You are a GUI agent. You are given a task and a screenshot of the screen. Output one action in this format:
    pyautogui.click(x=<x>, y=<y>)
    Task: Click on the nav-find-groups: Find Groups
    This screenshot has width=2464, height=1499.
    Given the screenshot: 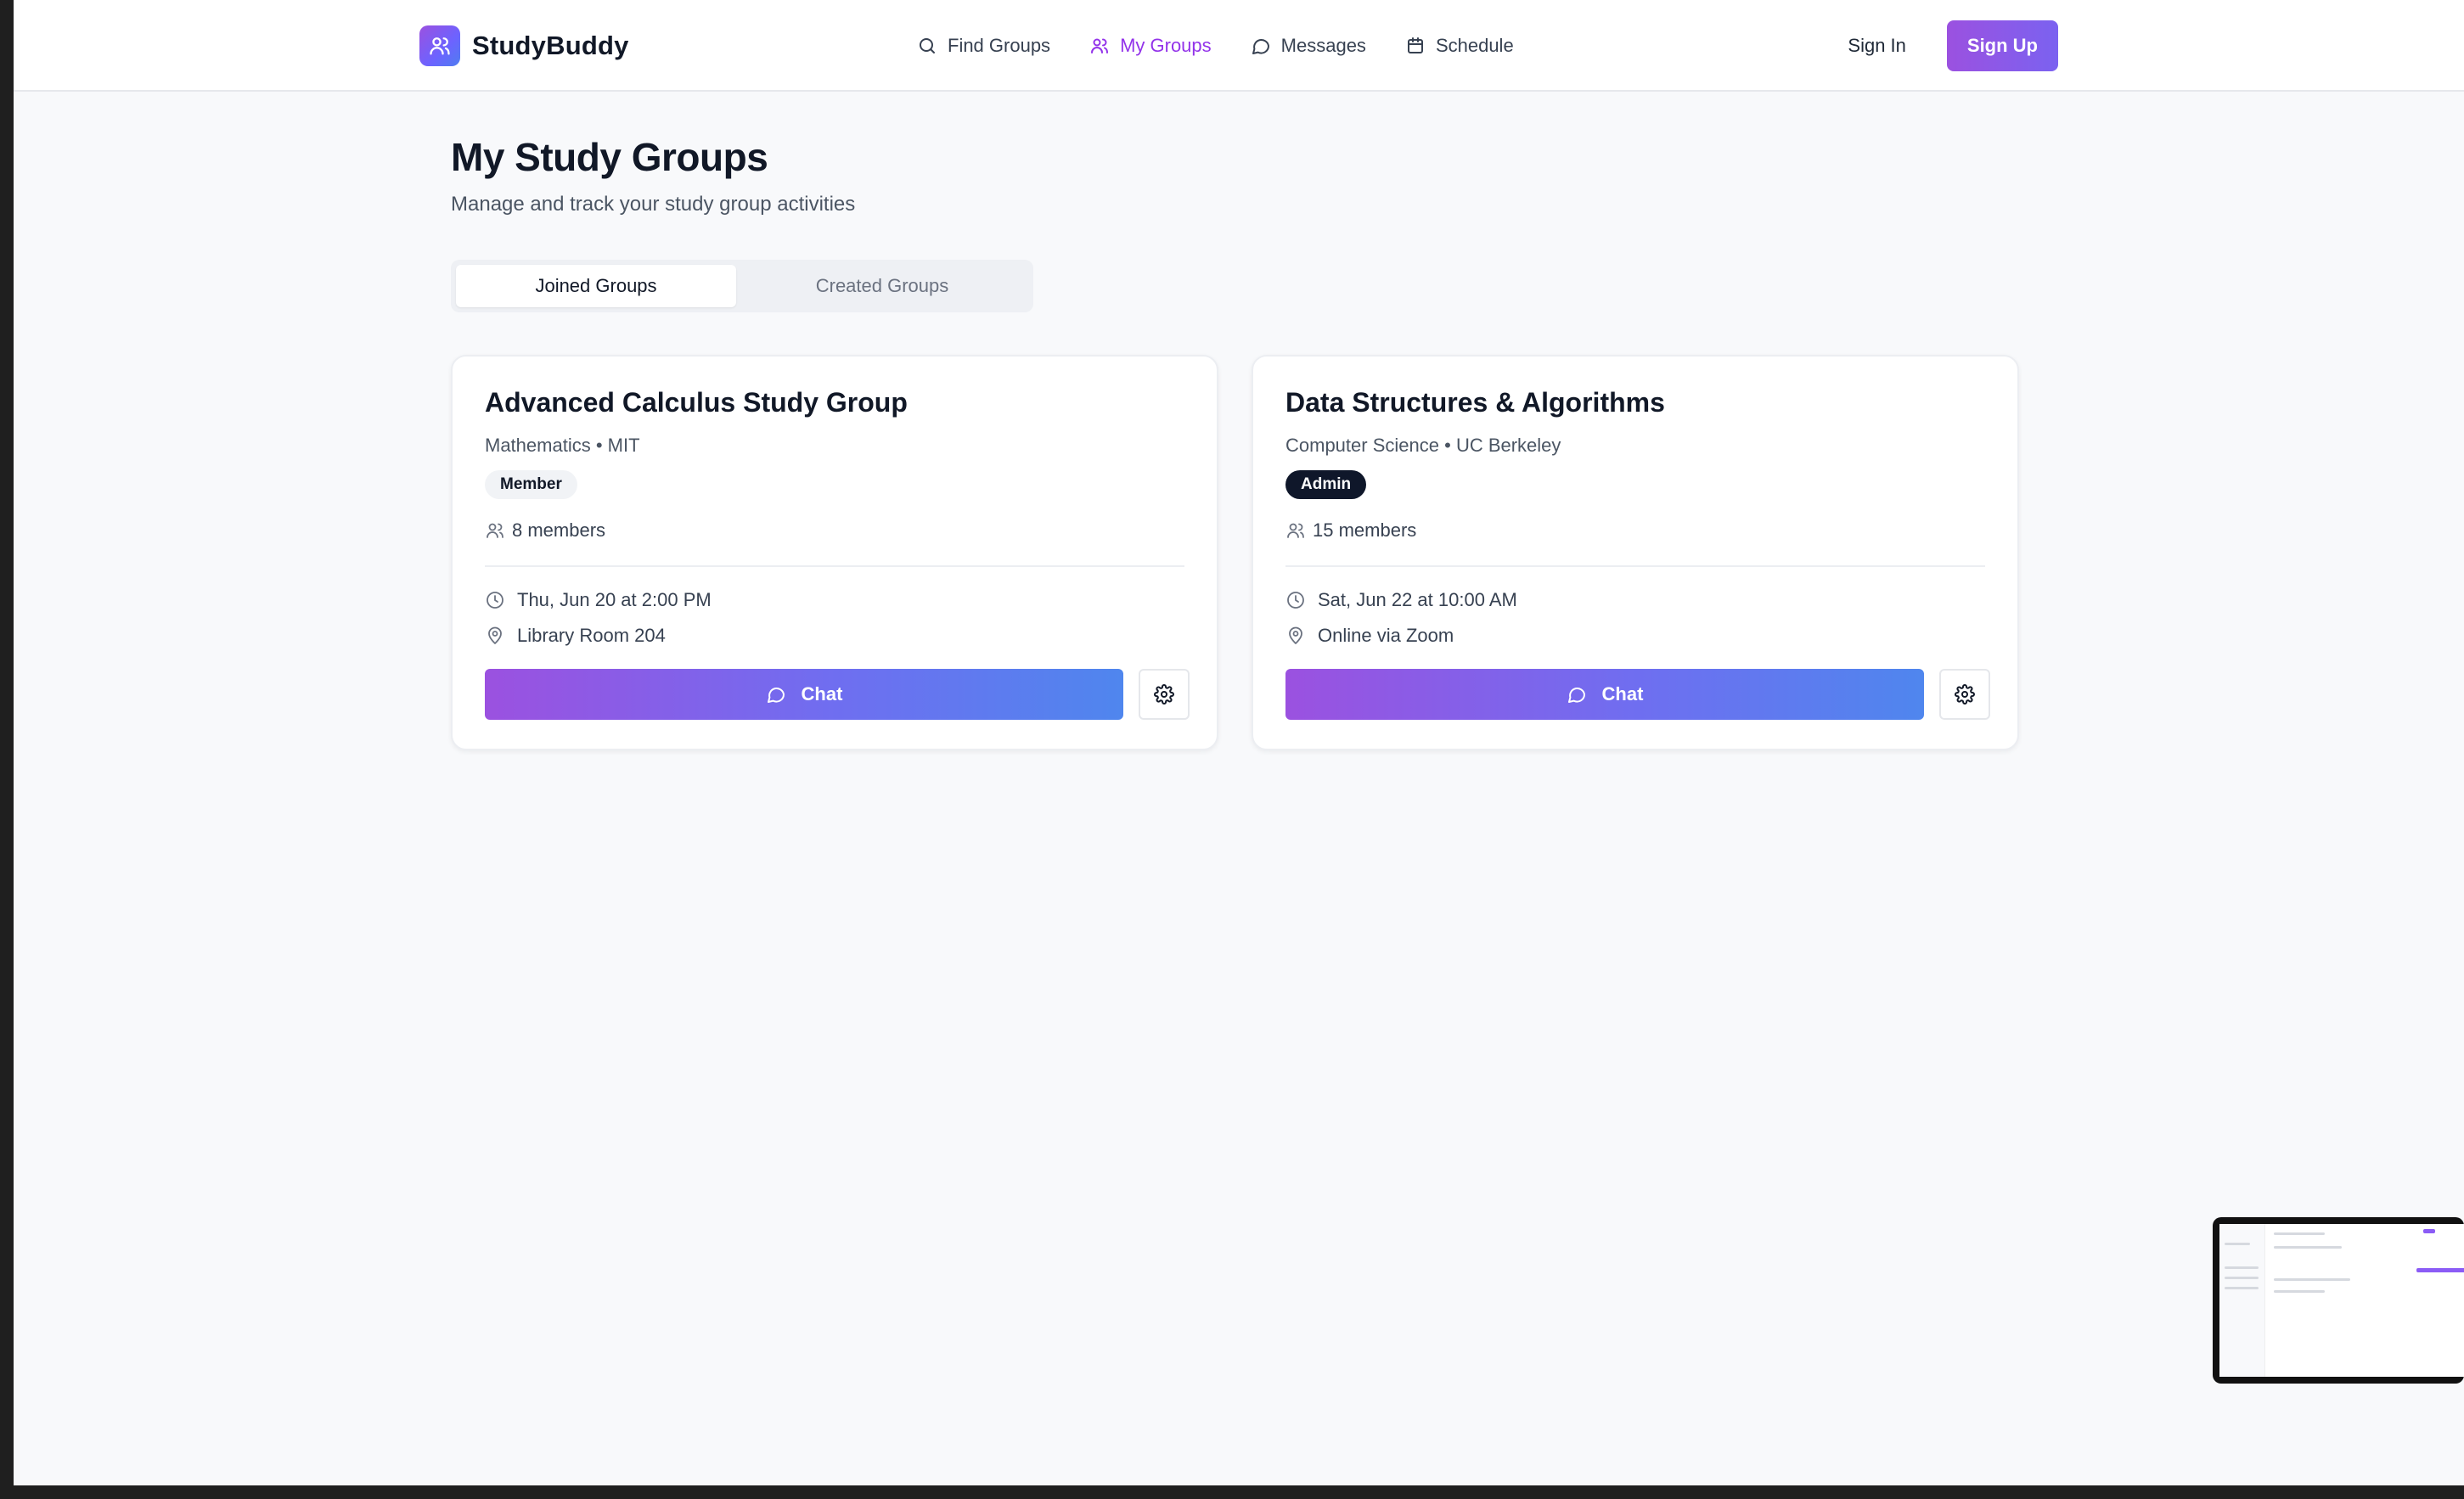 What is the action you would take?
    pyautogui.click(x=983, y=46)
    